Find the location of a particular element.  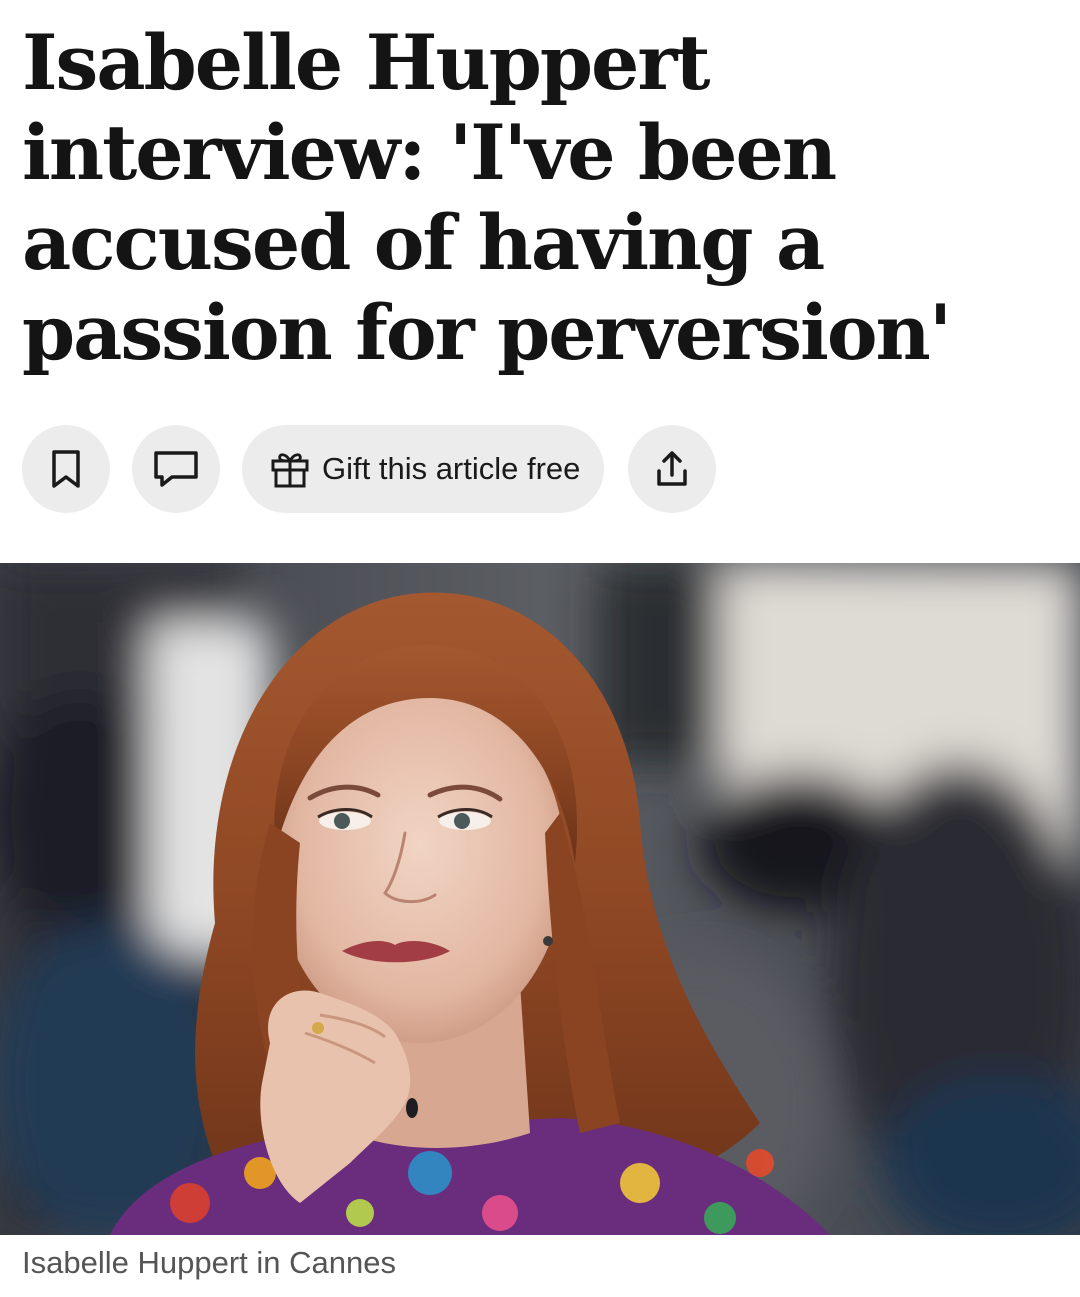

article-action-bar: Gift this article free is located at coordinates (380, 469).